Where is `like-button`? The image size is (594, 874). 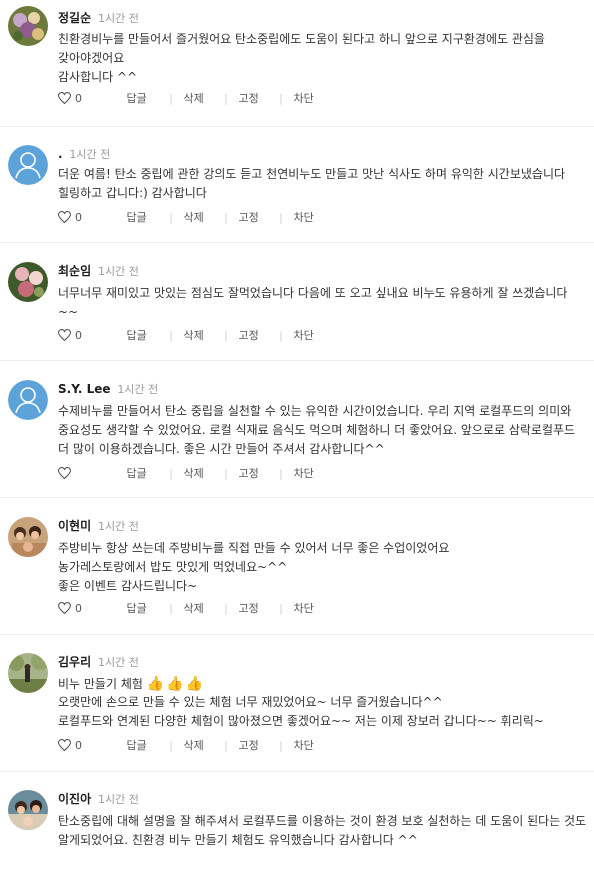
like-button is located at coordinates (78, 474).